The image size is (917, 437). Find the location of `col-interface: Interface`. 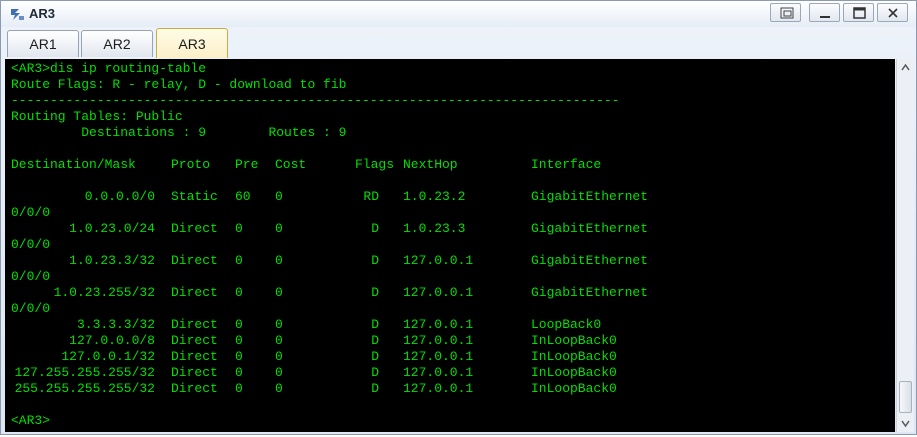

col-interface: Interface is located at coordinates (566, 164).